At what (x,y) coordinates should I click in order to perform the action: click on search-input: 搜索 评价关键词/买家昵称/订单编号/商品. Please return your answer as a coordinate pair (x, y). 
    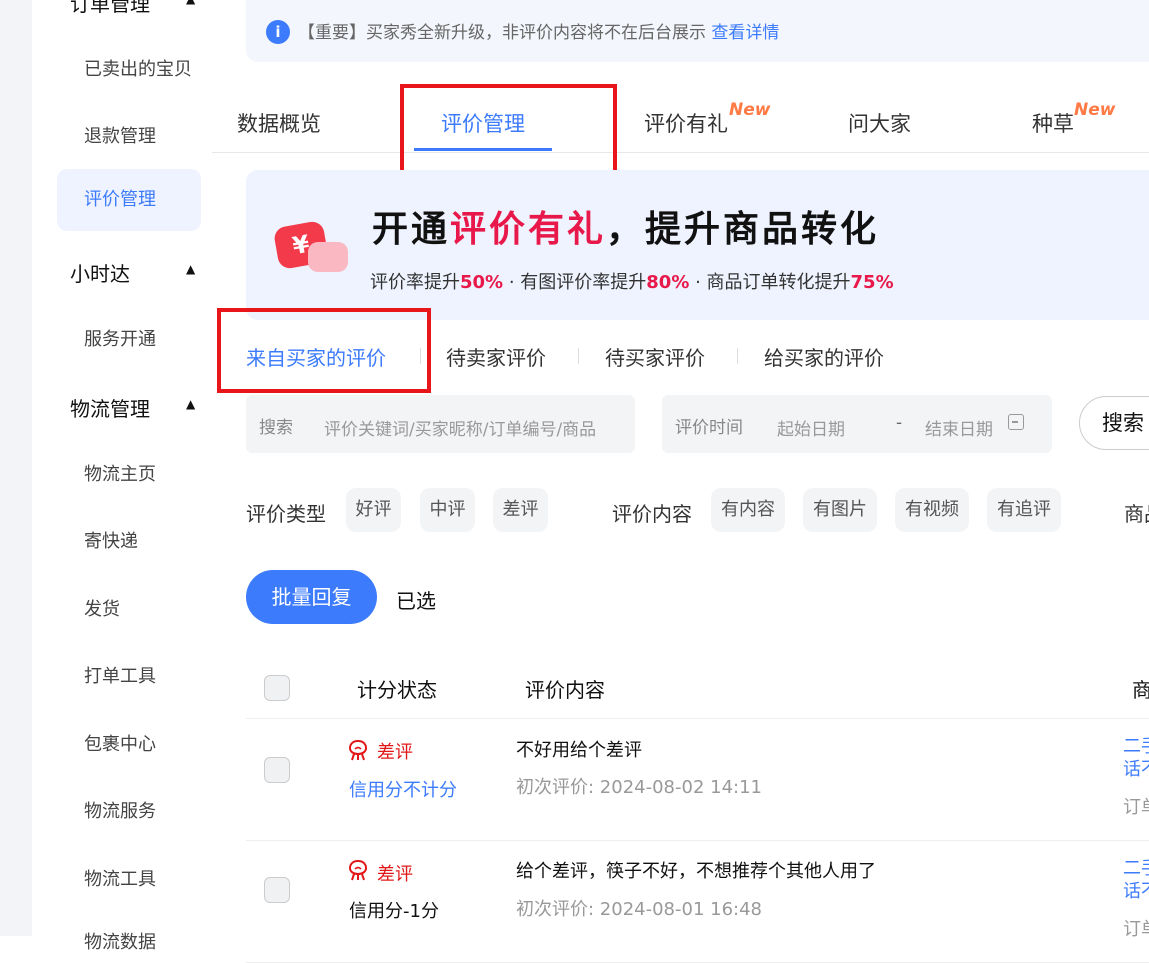
    Looking at the image, I should click on (440, 424).